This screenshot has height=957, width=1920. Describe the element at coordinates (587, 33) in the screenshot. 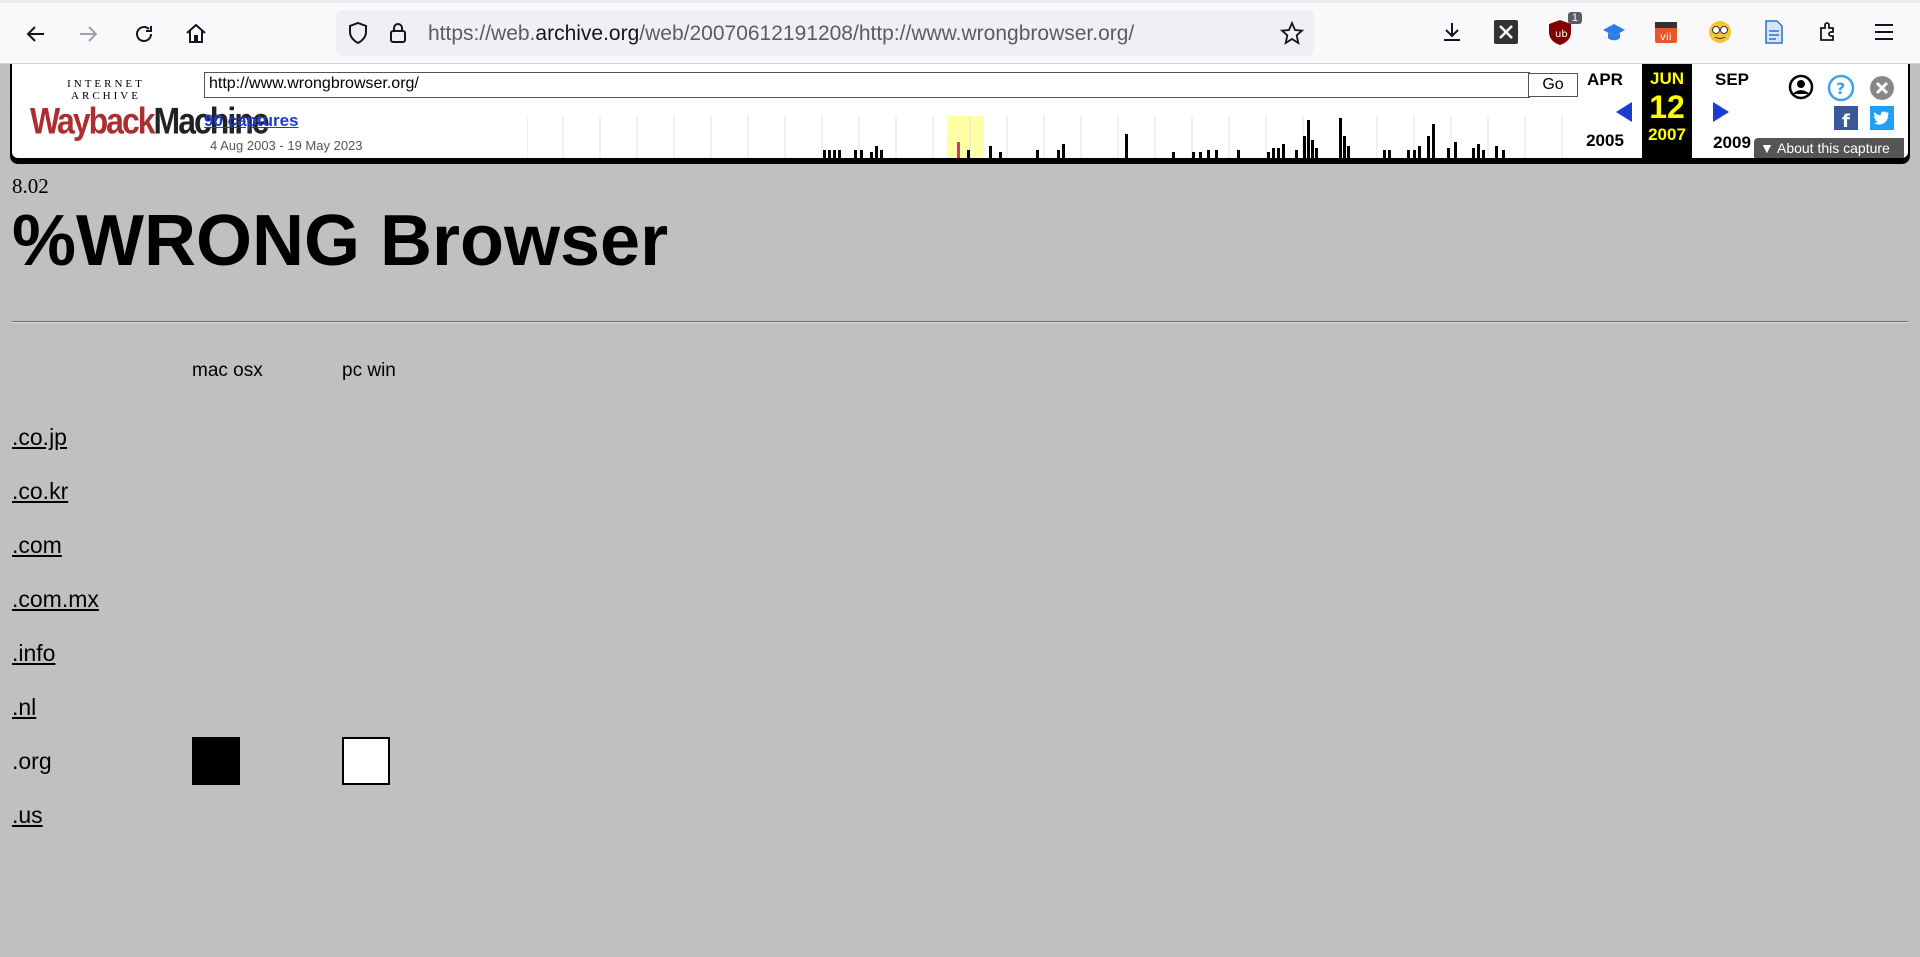

I see `url-domain: archive.org` at that location.